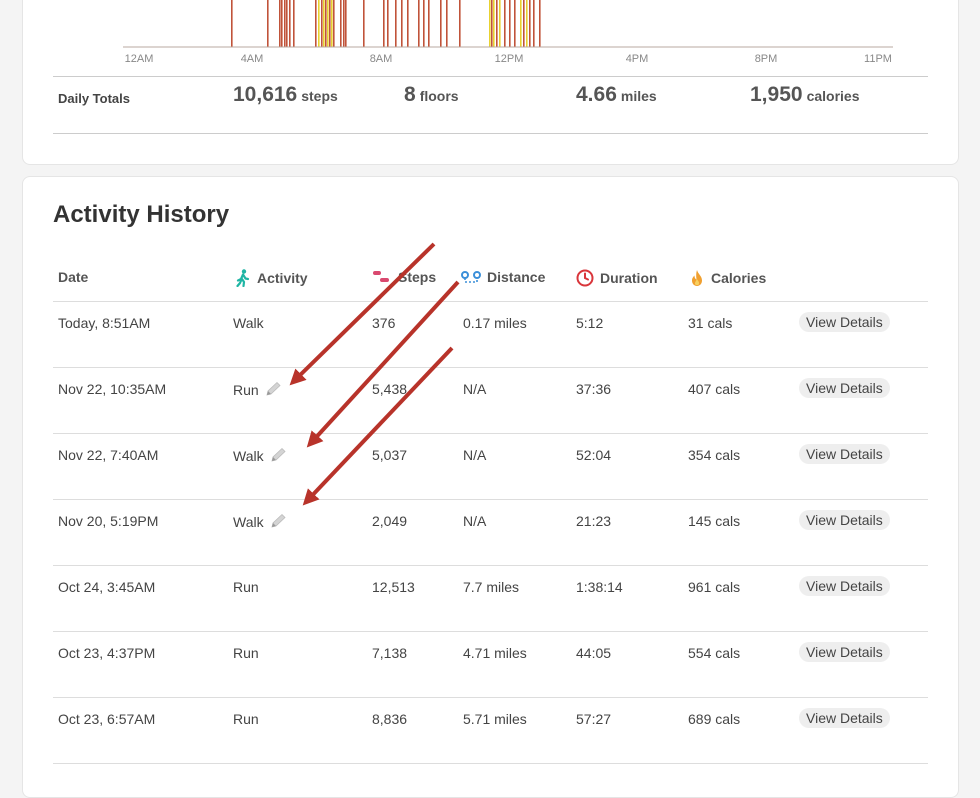 This screenshot has width=980, height=798. What do you see at coordinates (509, 59) in the screenshot?
I see `chart-x-tick-label: 12PM` at bounding box center [509, 59].